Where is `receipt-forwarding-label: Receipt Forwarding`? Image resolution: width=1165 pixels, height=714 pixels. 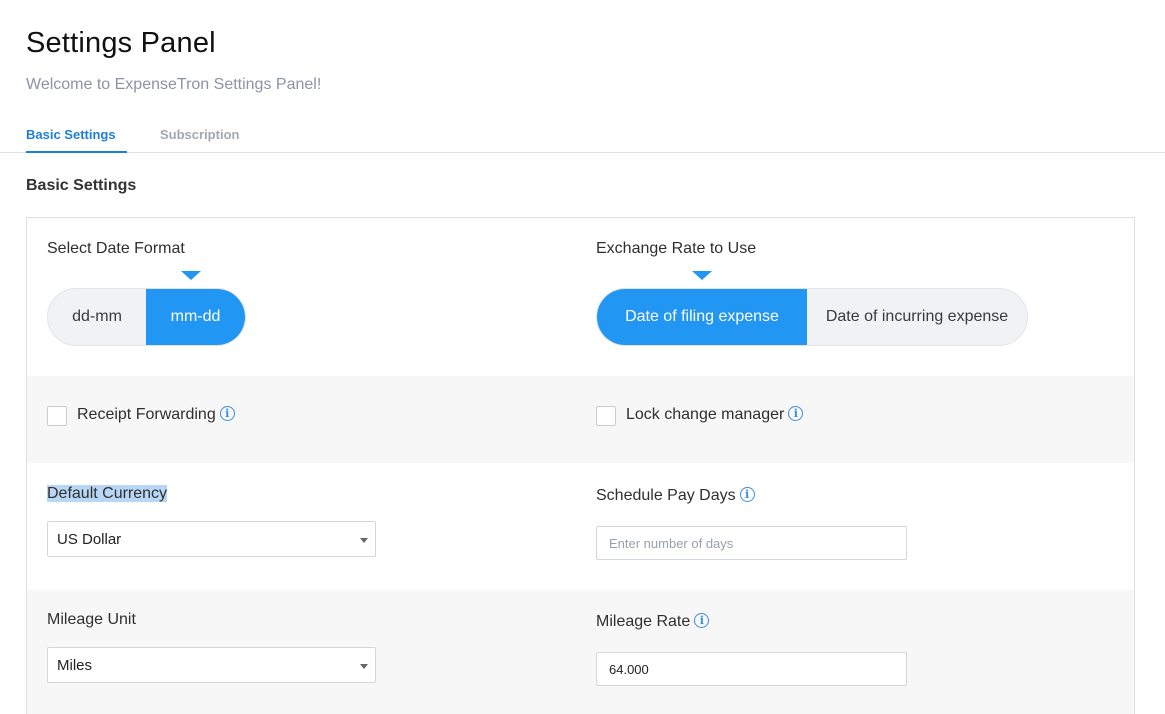
receipt-forwarding-label: Receipt Forwarding is located at coordinates (146, 414).